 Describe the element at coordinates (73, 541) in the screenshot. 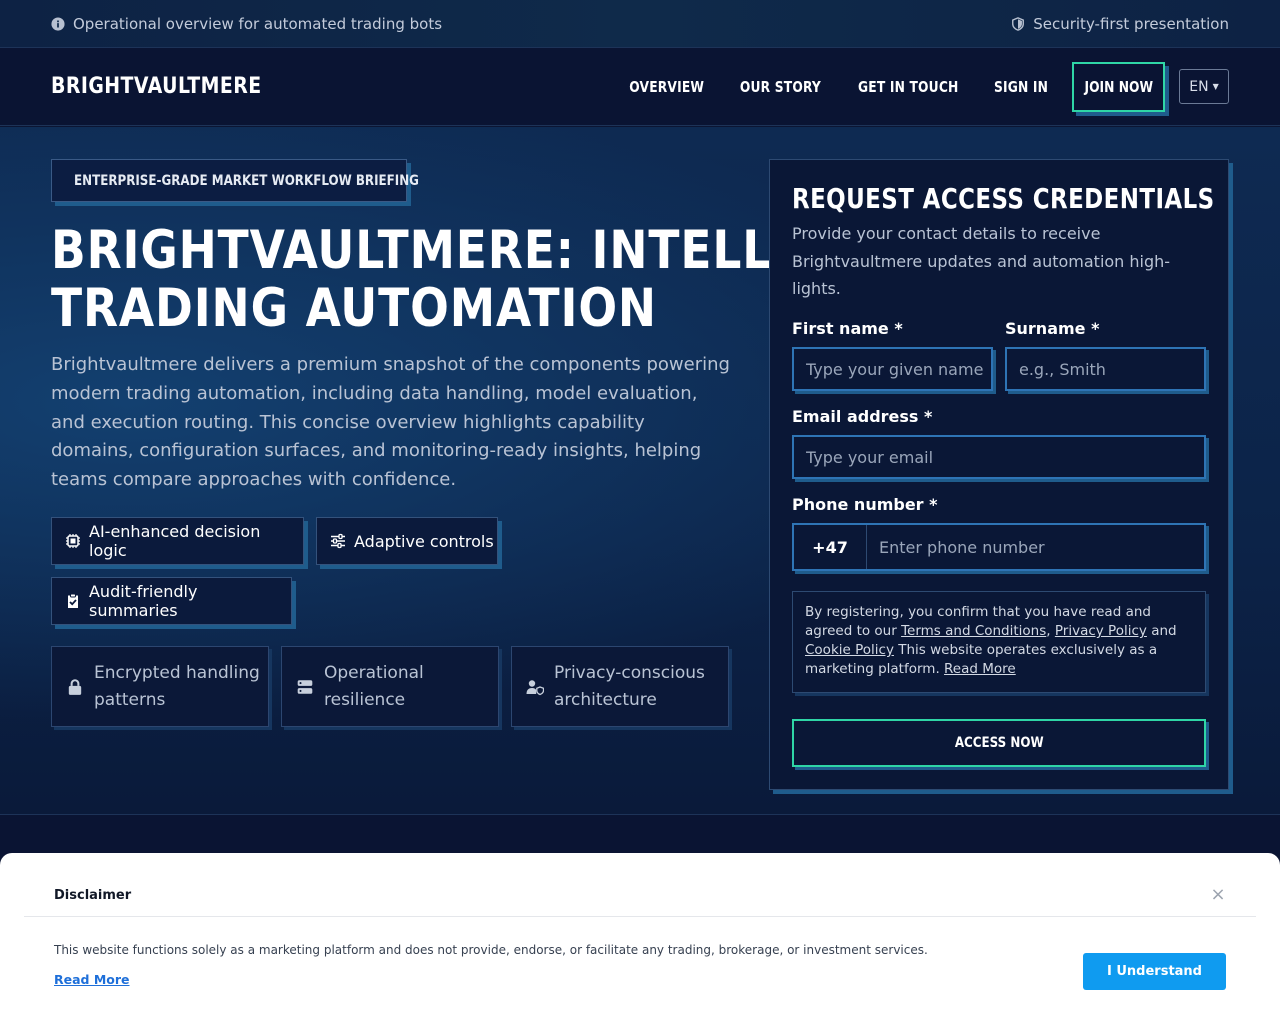

I see `chip-icon` at that location.